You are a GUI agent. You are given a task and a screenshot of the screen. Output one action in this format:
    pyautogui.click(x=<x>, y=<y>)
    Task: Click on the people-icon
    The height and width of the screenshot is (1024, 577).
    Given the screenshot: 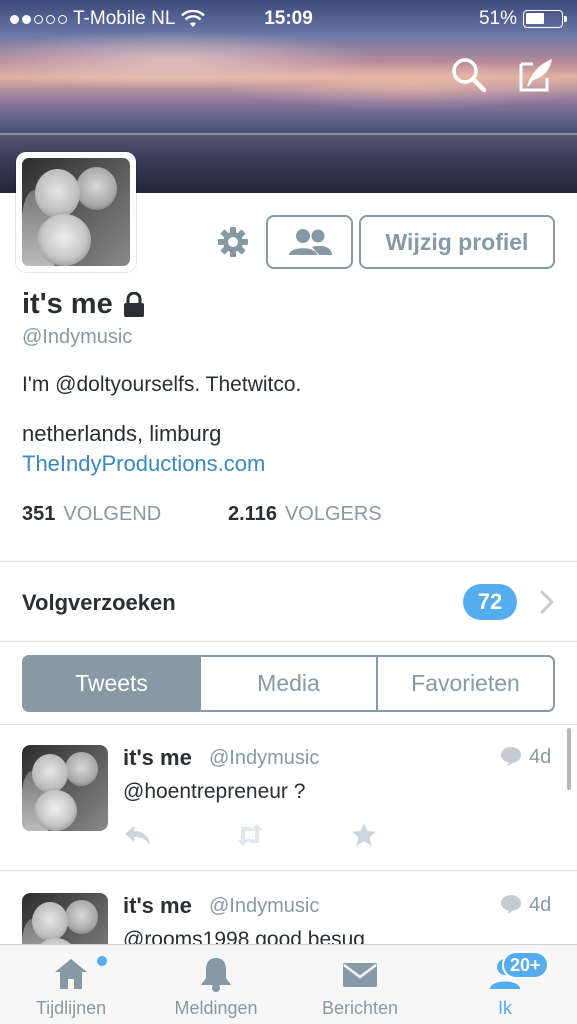 What is the action you would take?
    pyautogui.click(x=310, y=242)
    